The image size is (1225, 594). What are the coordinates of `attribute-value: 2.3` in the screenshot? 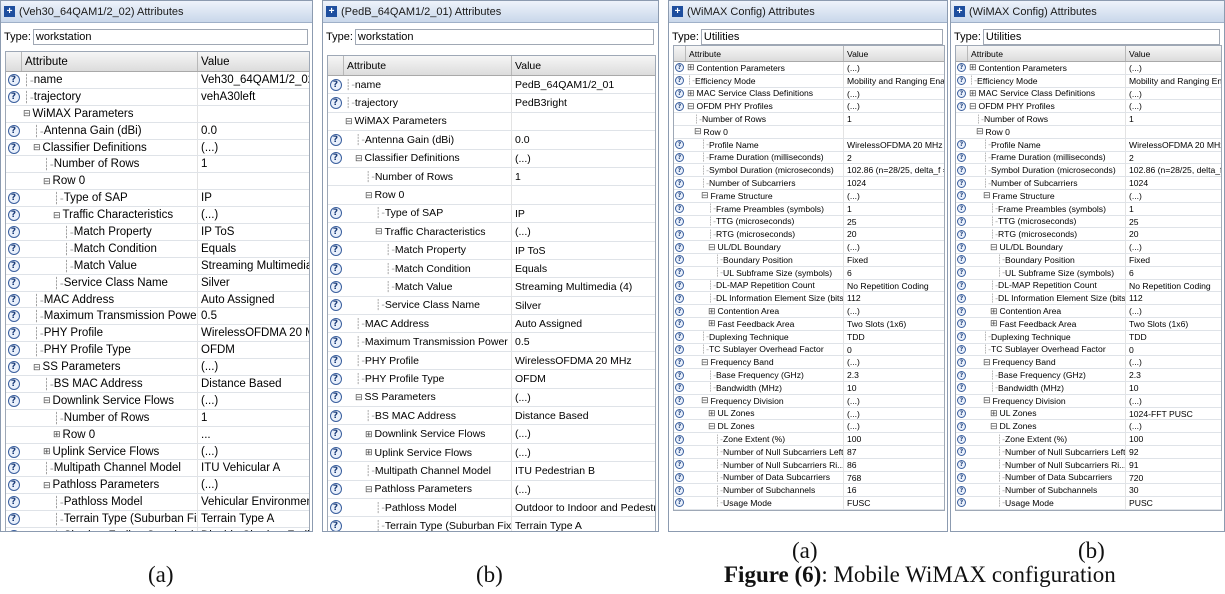 It's located at (1173, 375).